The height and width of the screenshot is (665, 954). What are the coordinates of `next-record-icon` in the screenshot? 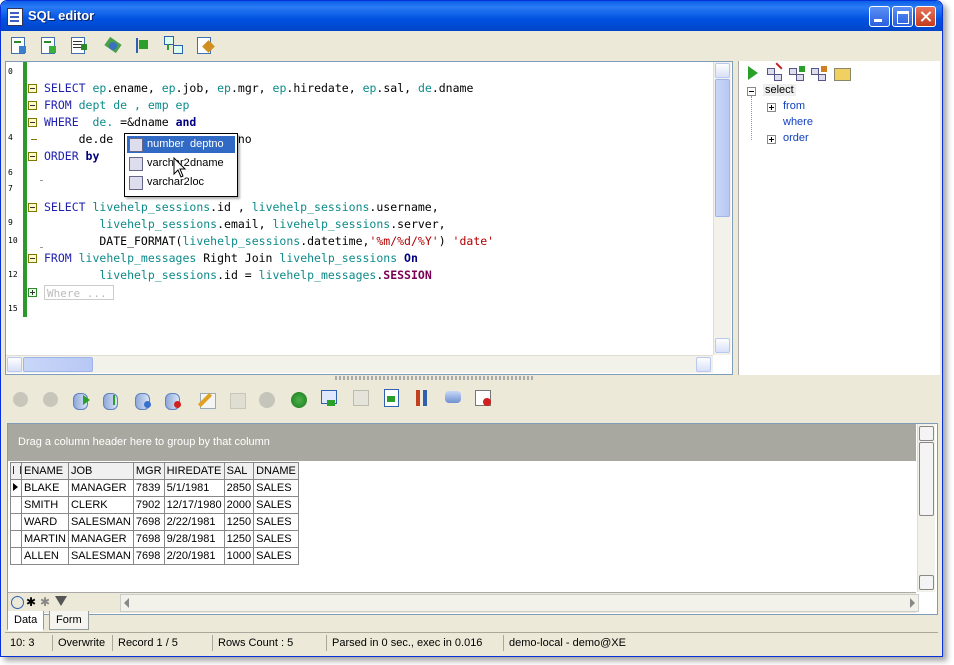 It's located at (81, 400).